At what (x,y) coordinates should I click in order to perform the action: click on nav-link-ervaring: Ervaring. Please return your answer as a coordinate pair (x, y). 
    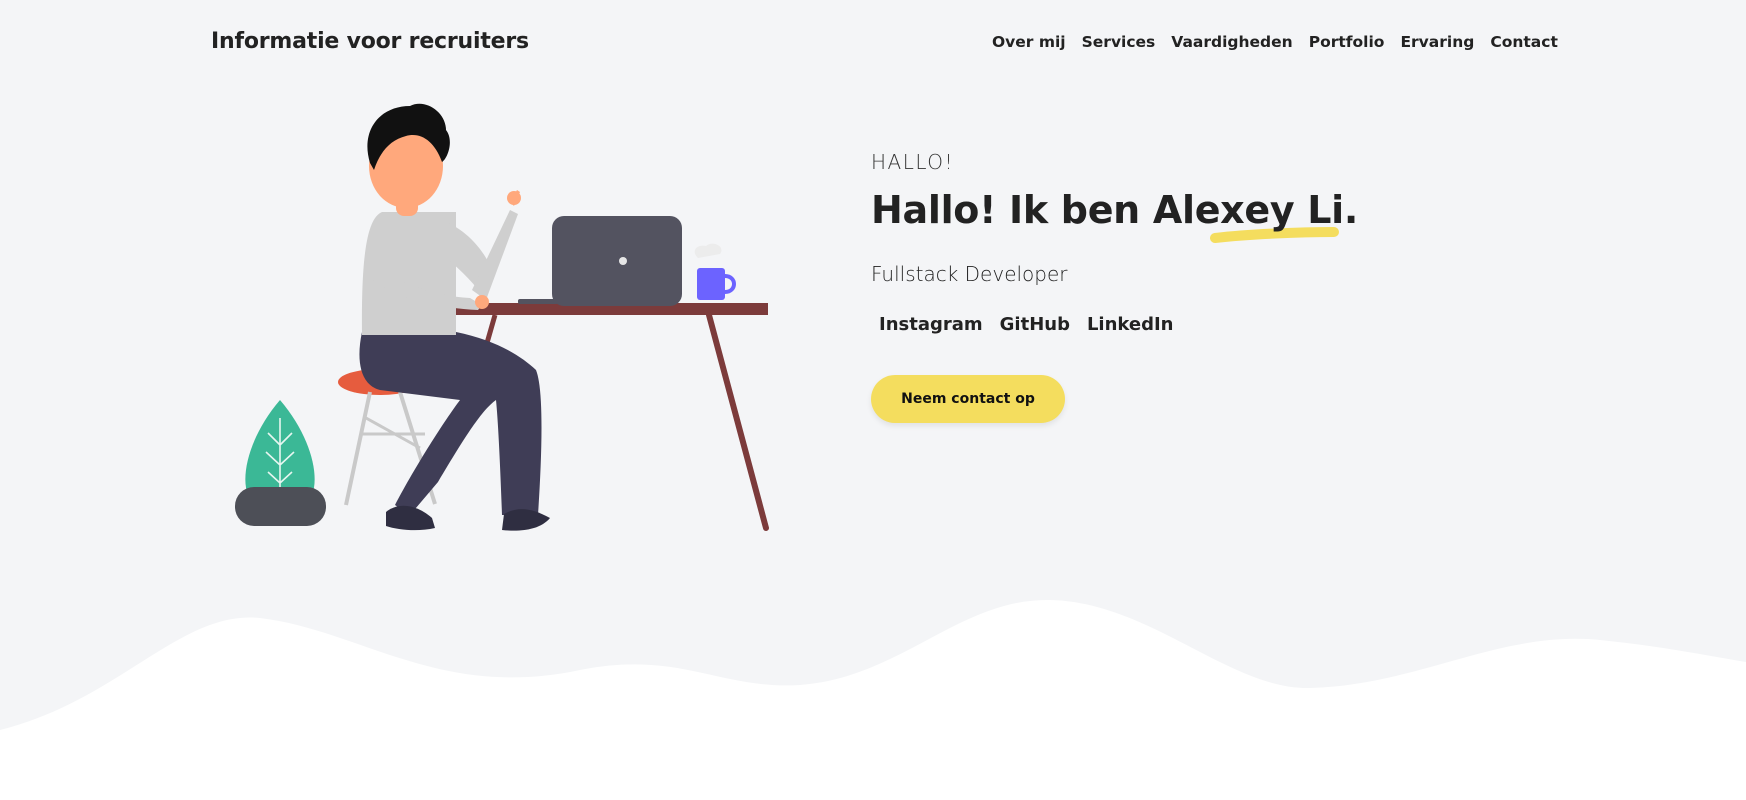
    Looking at the image, I should click on (1437, 42).